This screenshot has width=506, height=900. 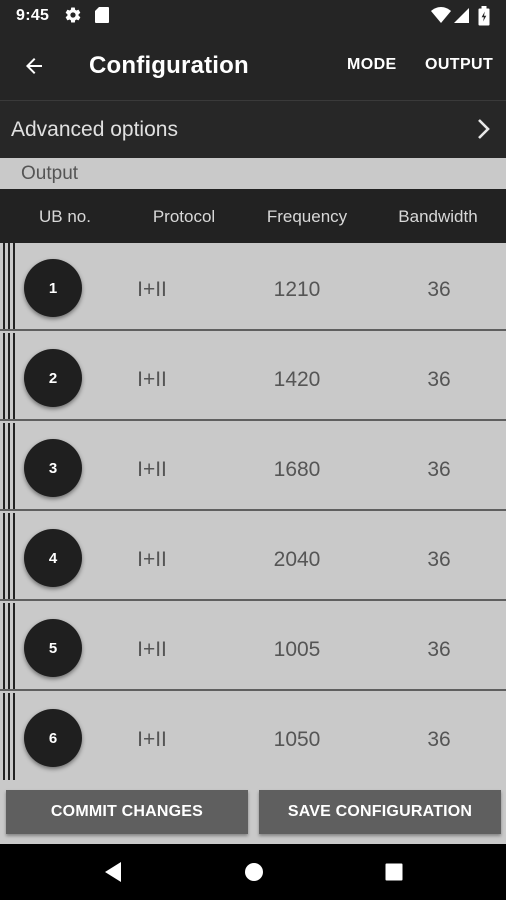 What do you see at coordinates (50, 173) in the screenshot?
I see `section-label: Output` at bounding box center [50, 173].